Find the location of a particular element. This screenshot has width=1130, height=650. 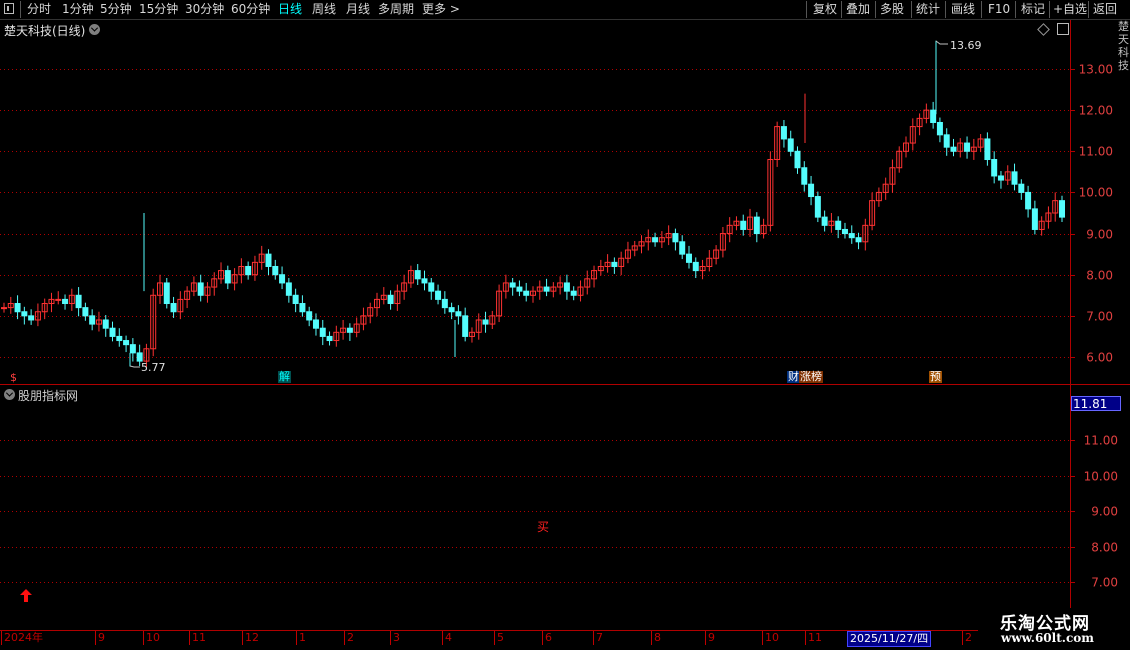

event-marker-forecast: 预 is located at coordinates (935, 377).